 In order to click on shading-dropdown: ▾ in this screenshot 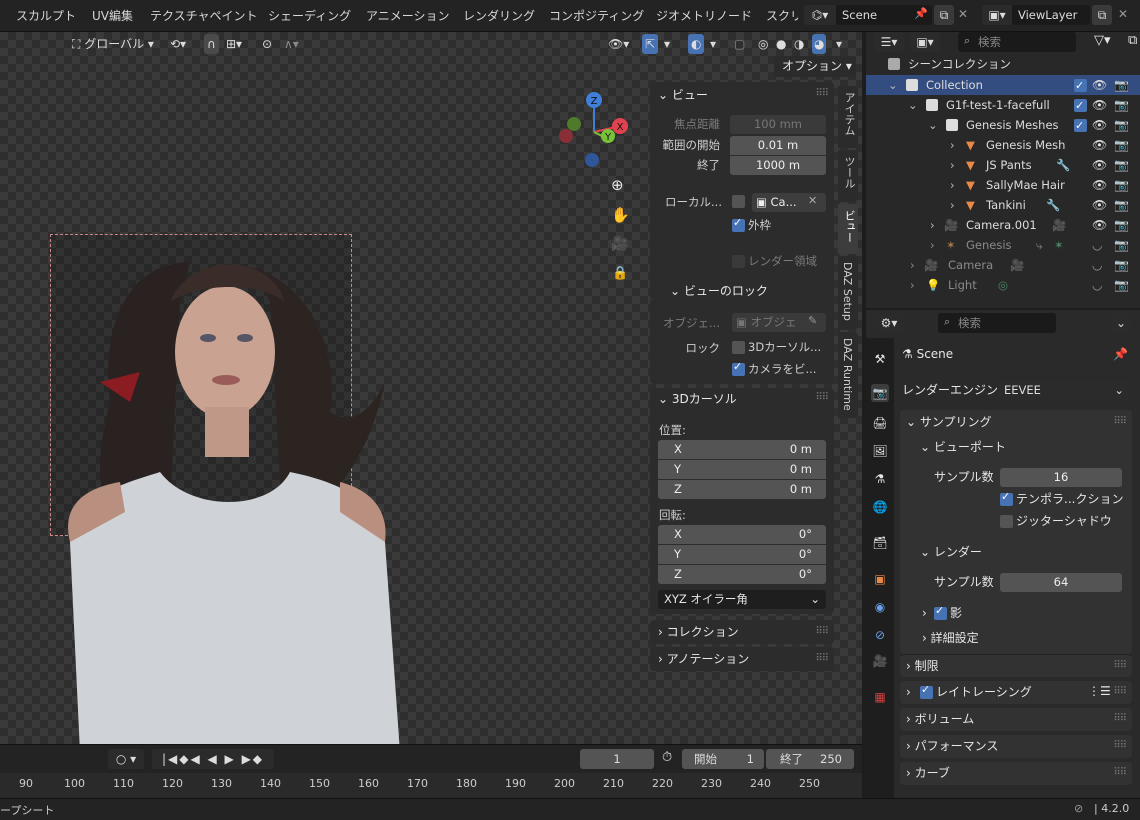, I will do `click(839, 44)`.